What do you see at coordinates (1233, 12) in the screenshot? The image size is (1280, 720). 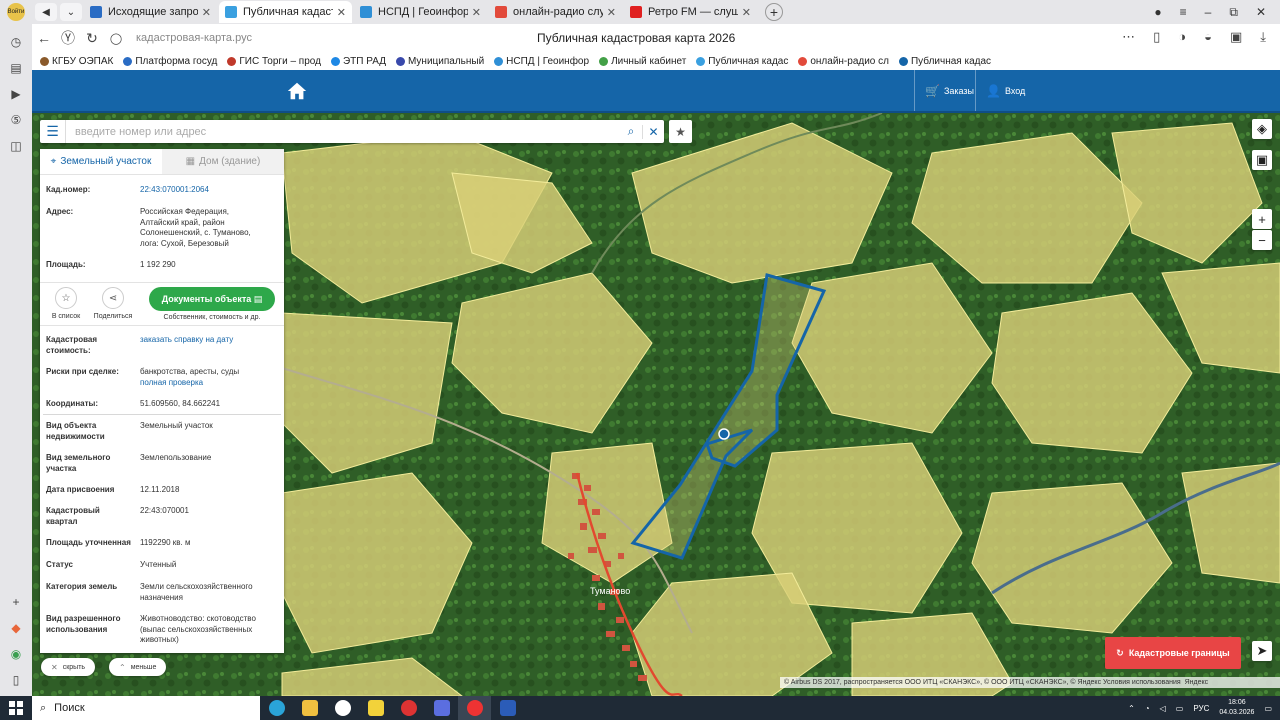 I see `restore-icon: ⧉` at bounding box center [1233, 12].